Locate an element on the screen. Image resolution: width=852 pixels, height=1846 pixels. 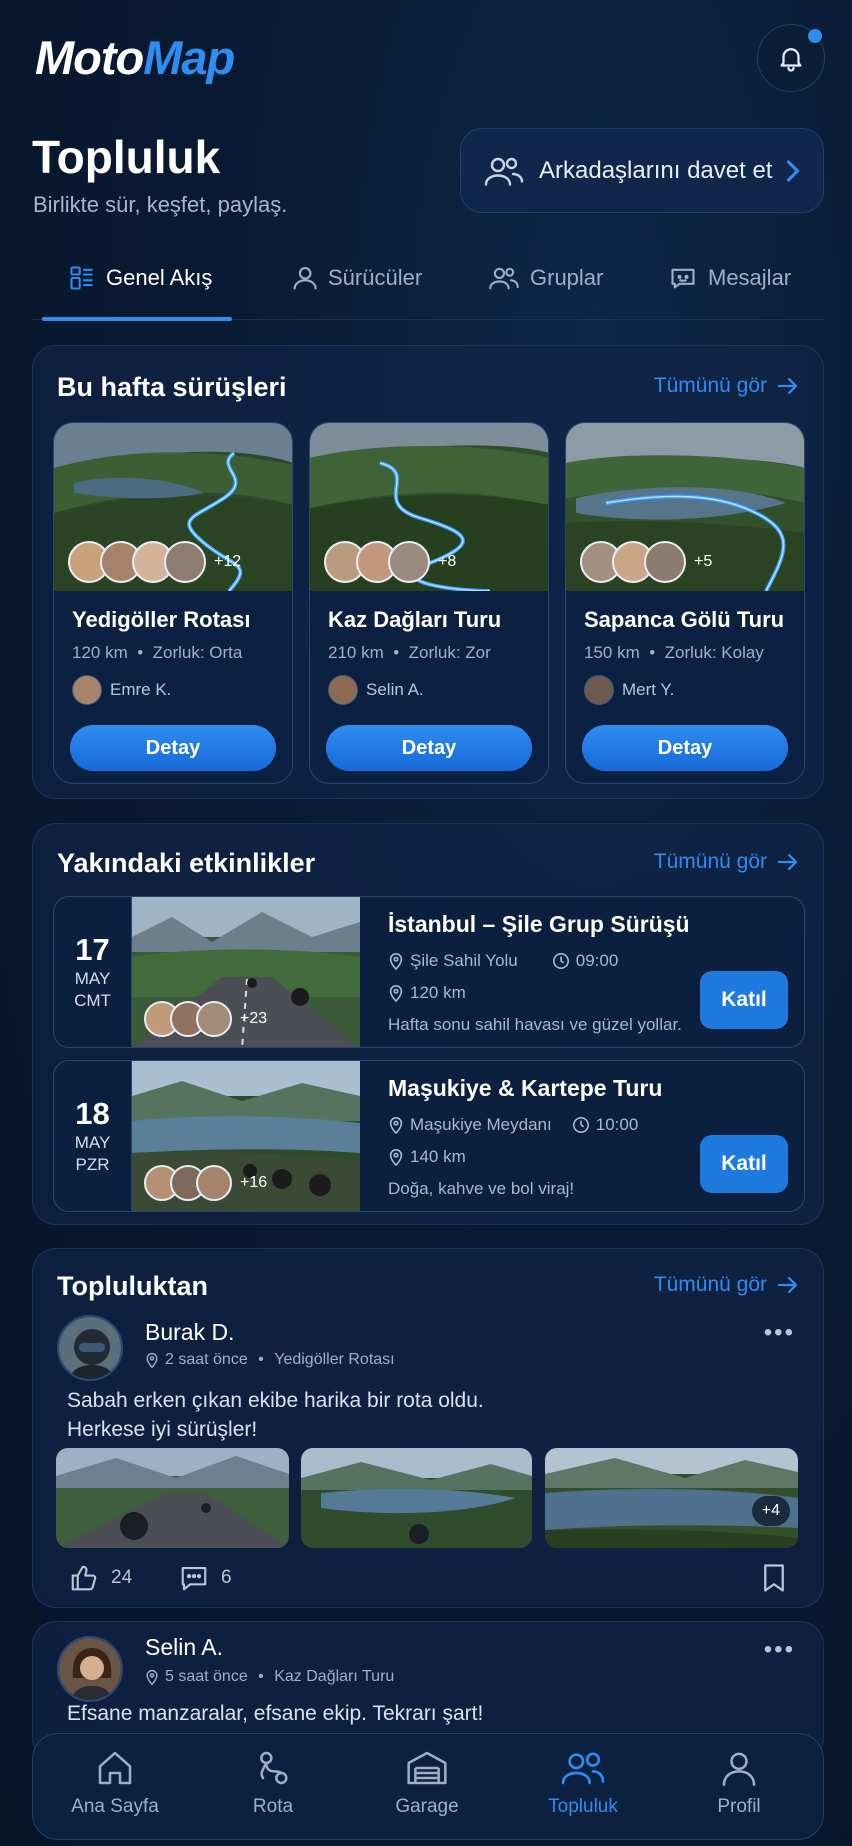
notifications-button is located at coordinates (791, 58).